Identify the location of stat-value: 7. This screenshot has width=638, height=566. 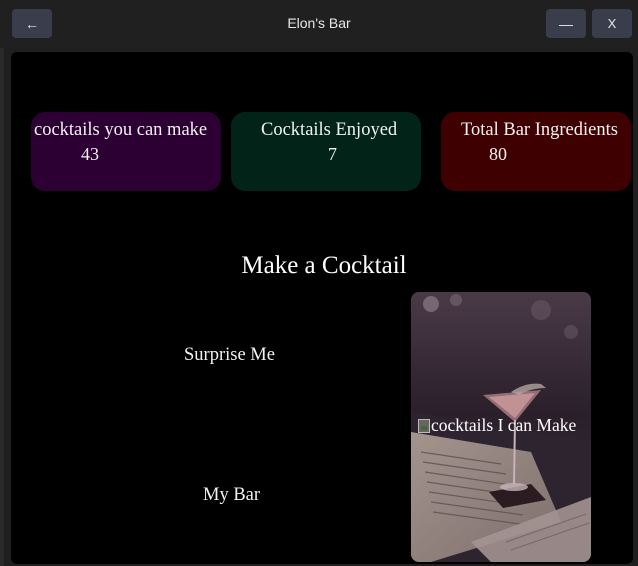
(332, 154).